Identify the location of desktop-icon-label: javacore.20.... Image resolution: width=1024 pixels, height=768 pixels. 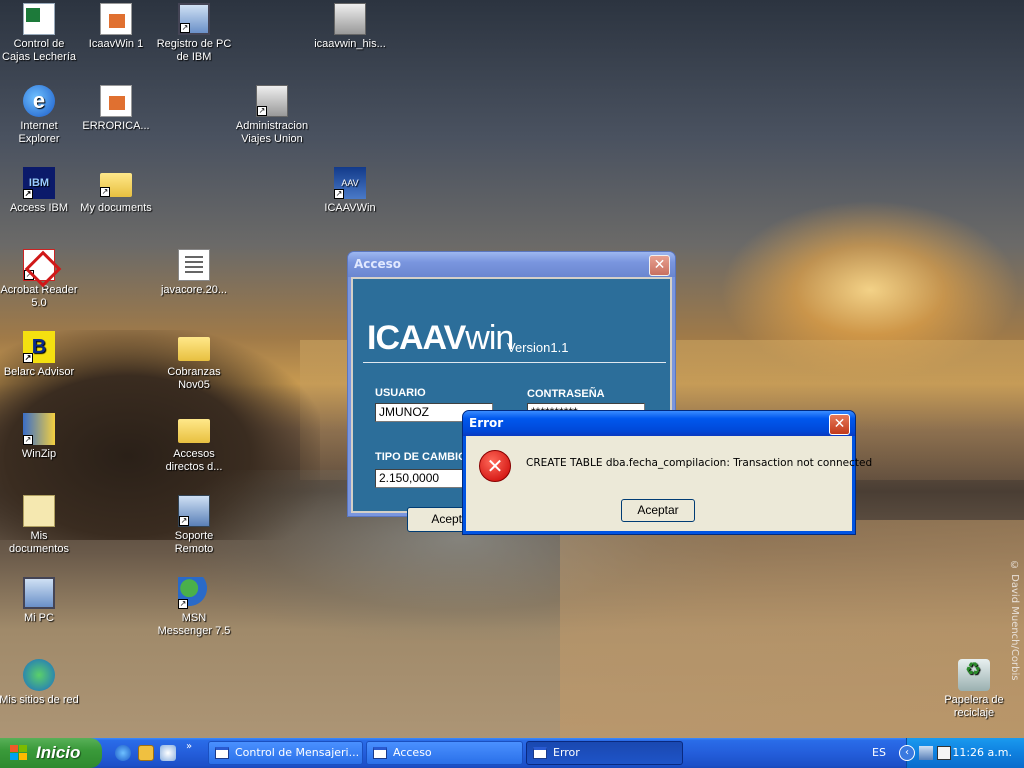
(194, 290).